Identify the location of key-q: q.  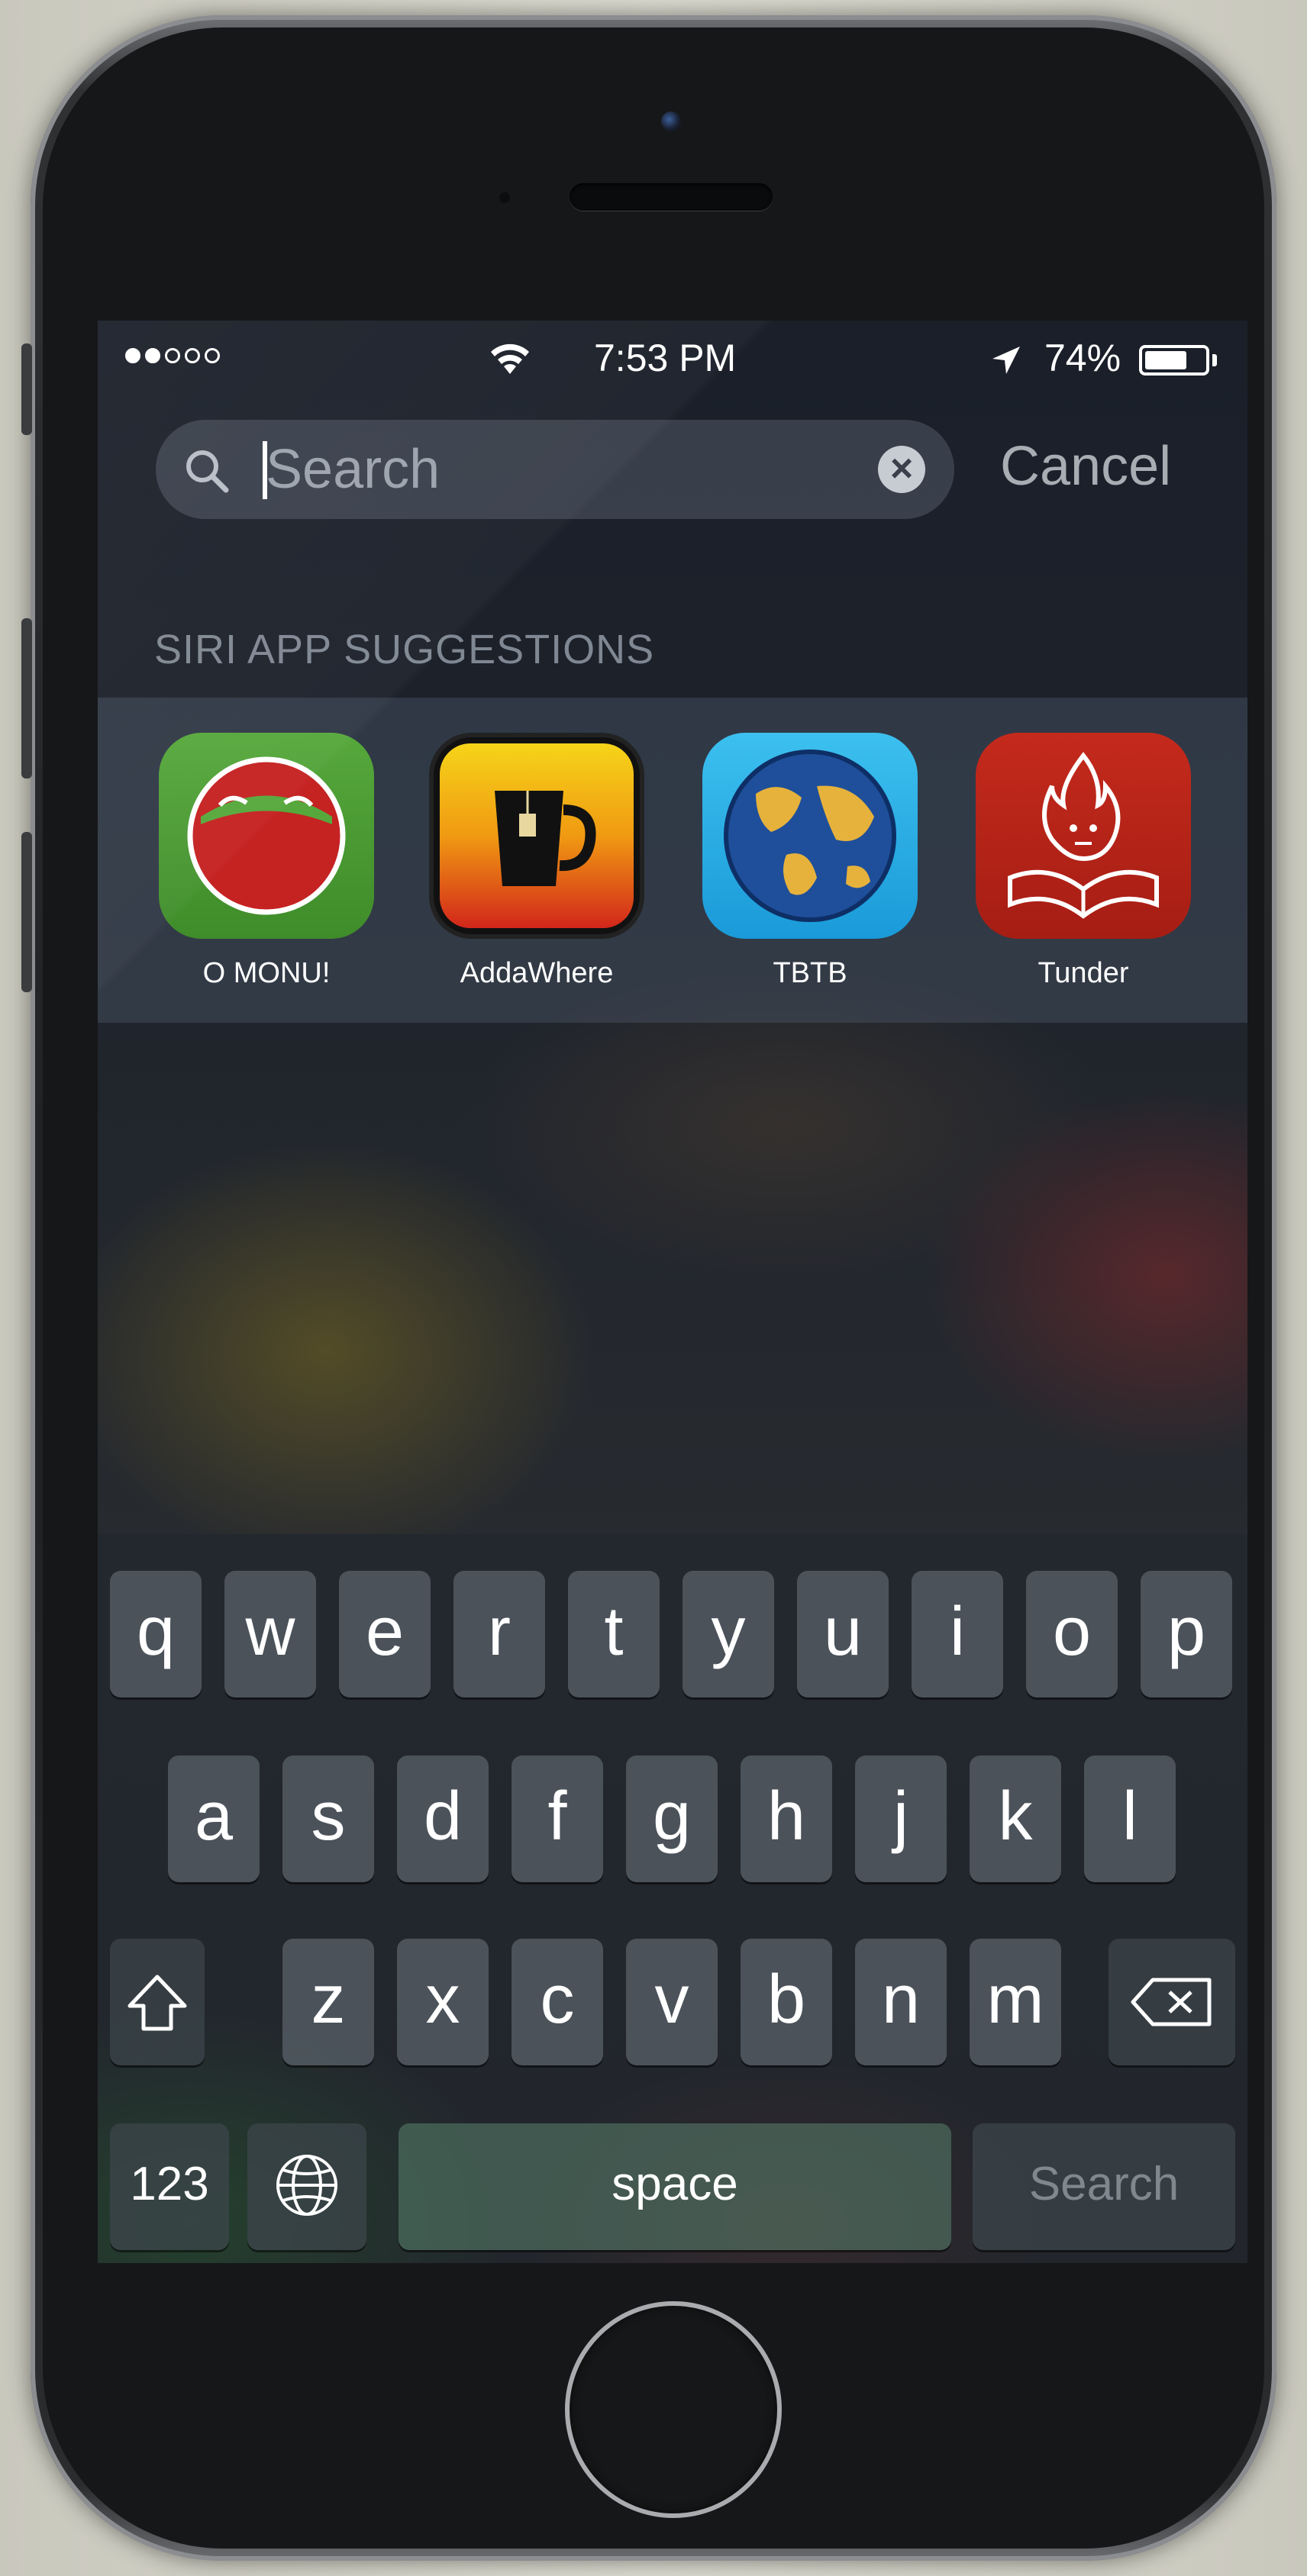
(156, 1634).